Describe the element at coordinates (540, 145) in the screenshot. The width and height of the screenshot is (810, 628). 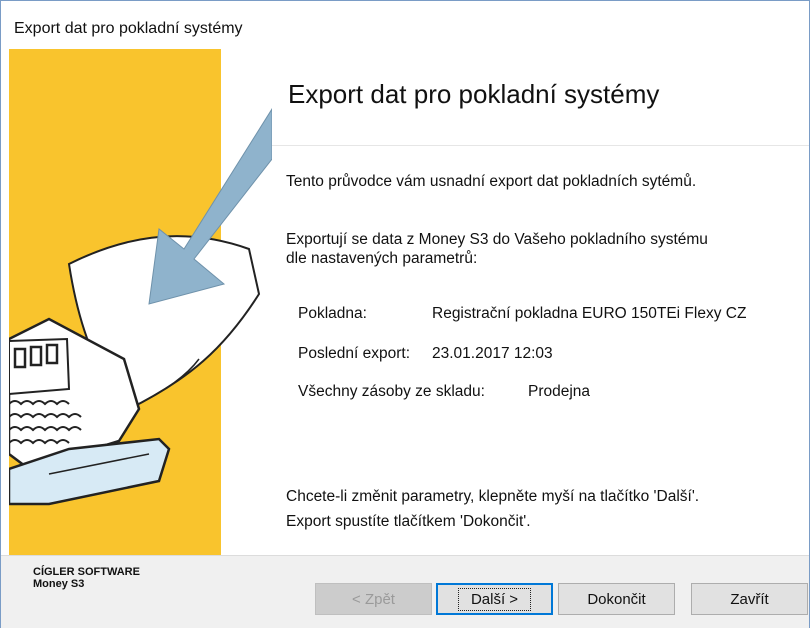
I see `header-divider` at that location.